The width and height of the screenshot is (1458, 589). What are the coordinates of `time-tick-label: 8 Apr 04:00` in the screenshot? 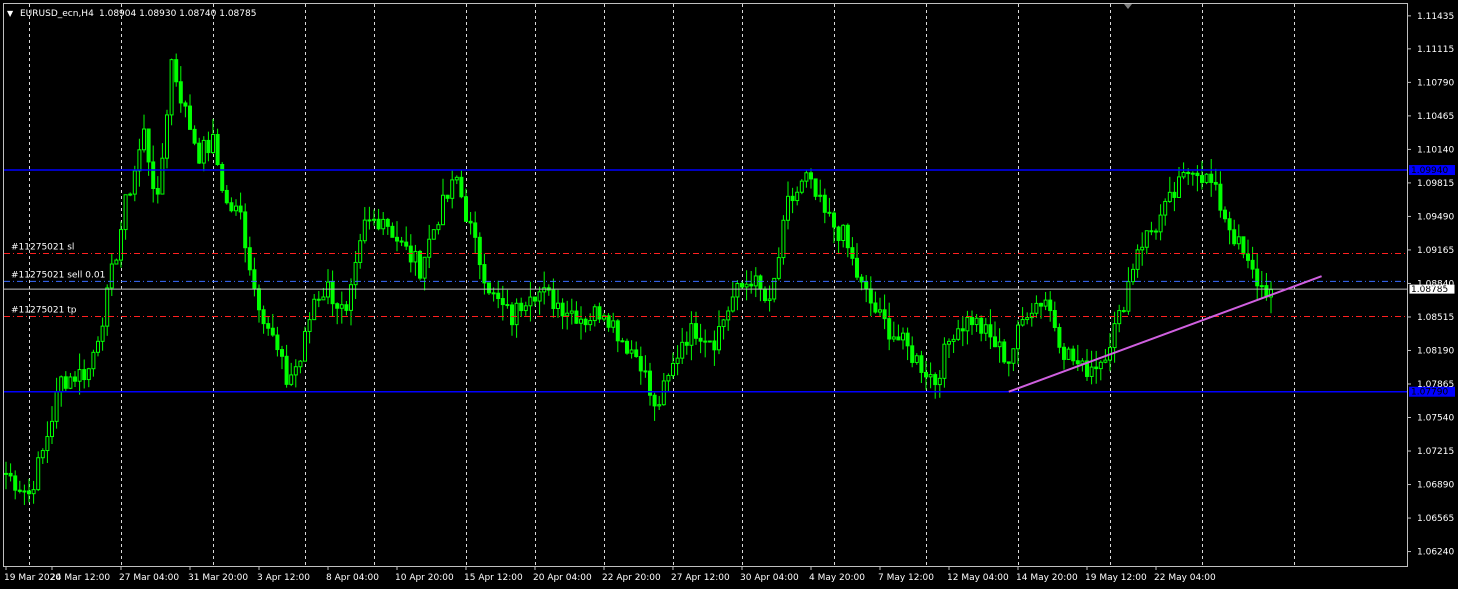 It's located at (352, 578).